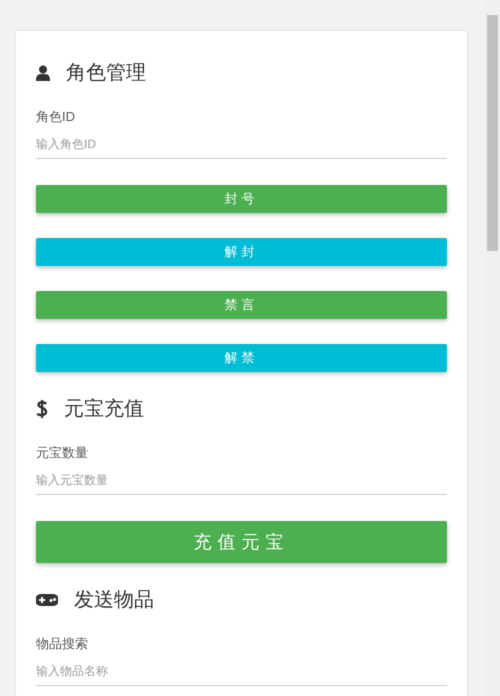 The height and width of the screenshot is (696, 500). I want to click on section-title: 角色管理, so click(106, 73).